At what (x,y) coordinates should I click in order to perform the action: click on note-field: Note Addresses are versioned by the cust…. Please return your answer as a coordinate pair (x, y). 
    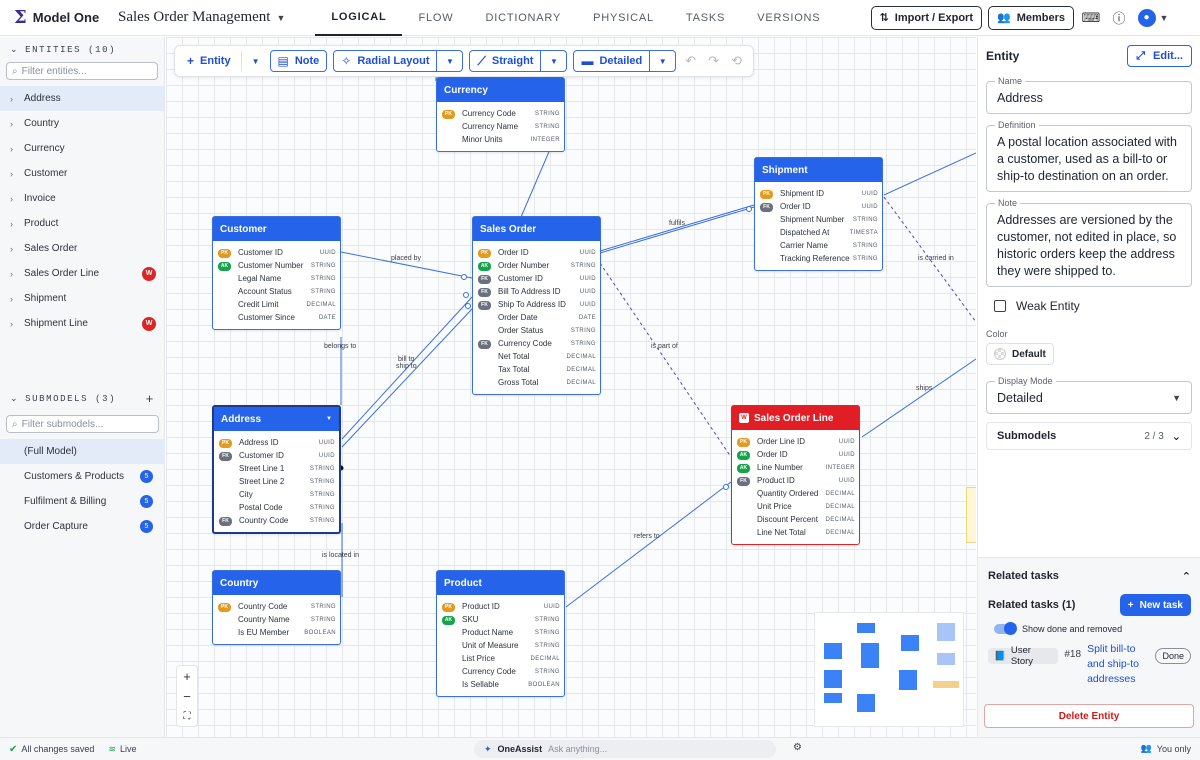
    Looking at the image, I should click on (1089, 242).